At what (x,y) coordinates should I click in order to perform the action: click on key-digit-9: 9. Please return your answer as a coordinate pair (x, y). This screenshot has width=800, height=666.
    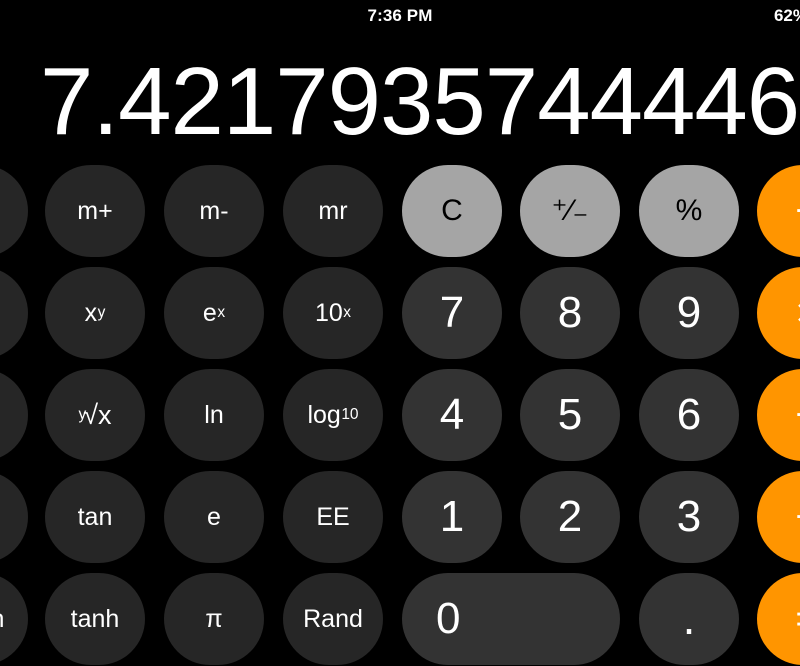
    Looking at the image, I should click on (689, 313).